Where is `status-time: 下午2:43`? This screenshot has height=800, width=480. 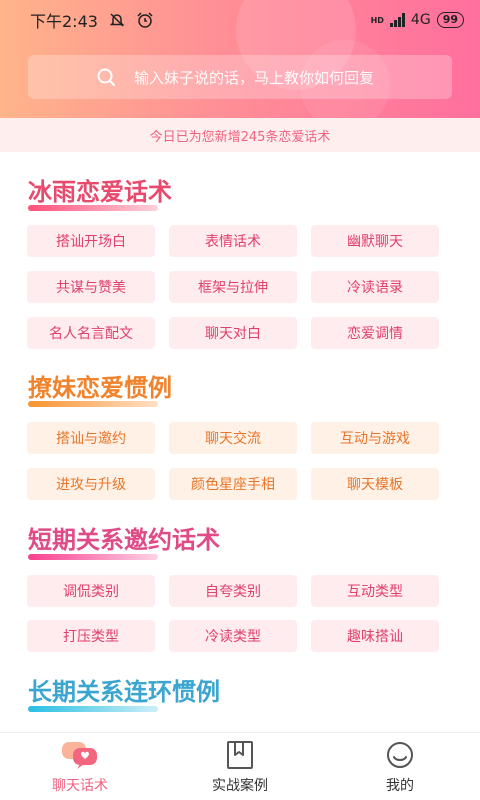 status-time: 下午2:43 is located at coordinates (64, 21).